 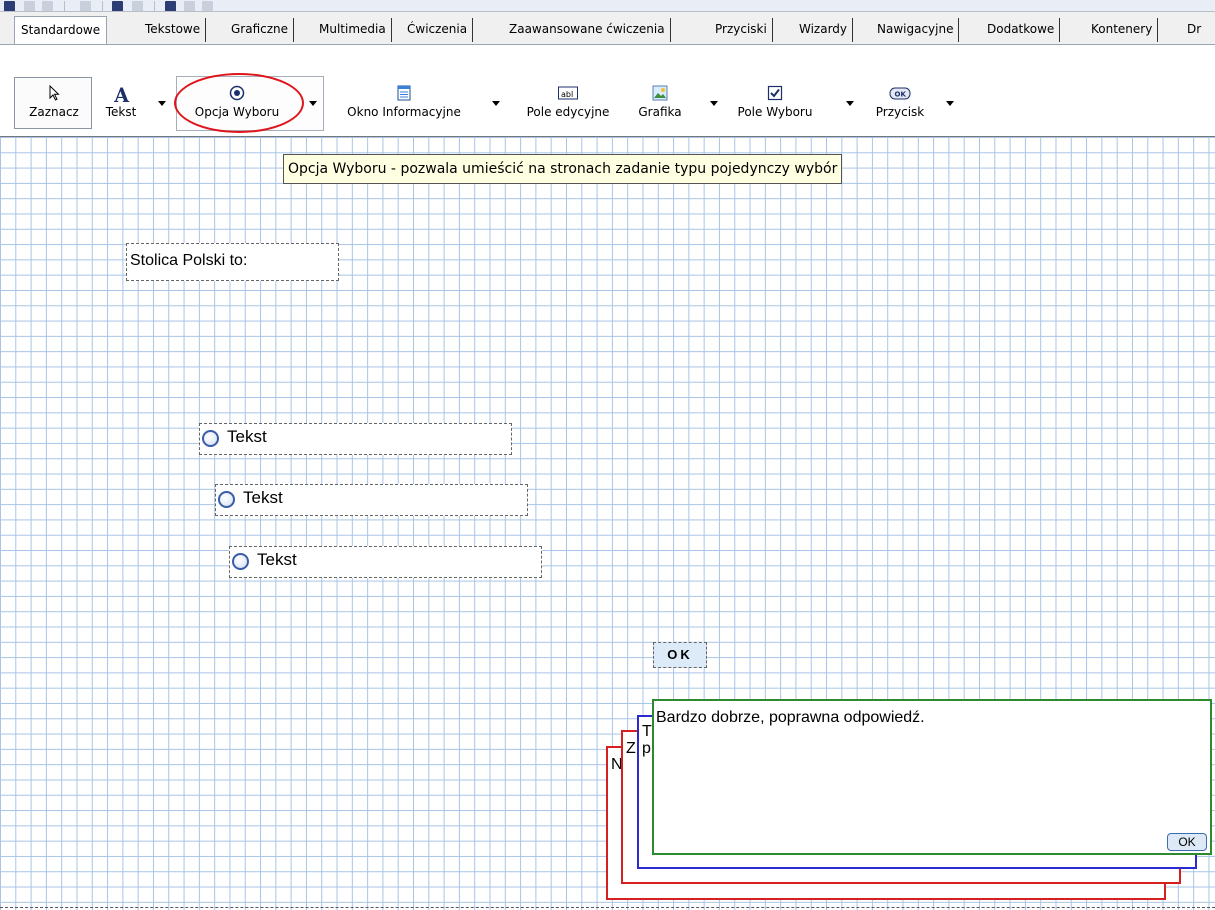 I want to click on text-tool-button: A Tekst, so click(x=121, y=105).